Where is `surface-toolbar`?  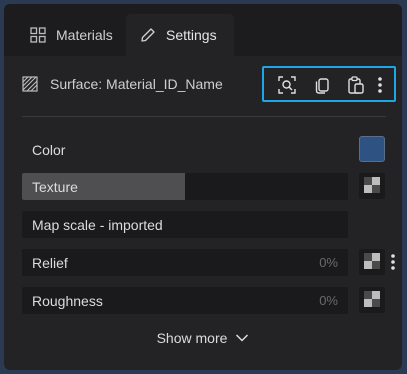 surface-toolbar is located at coordinates (329, 84).